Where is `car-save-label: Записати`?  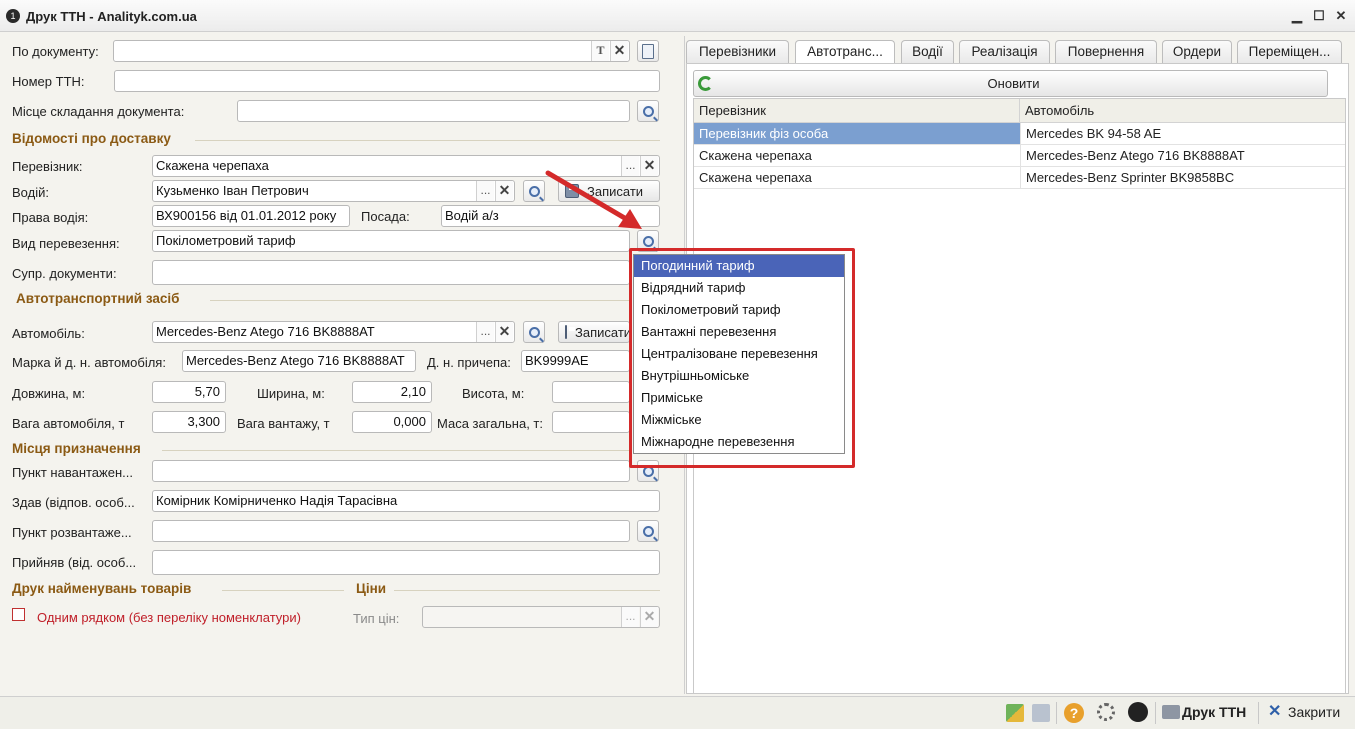
car-save-label: Записати is located at coordinates (602, 332).